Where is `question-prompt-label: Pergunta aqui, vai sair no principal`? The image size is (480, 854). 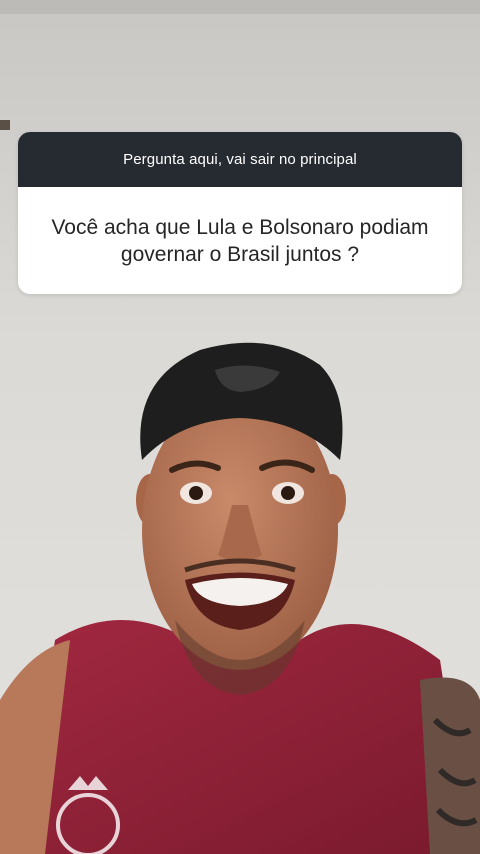 question-prompt-label: Pergunta aqui, vai sair no principal is located at coordinates (240, 159).